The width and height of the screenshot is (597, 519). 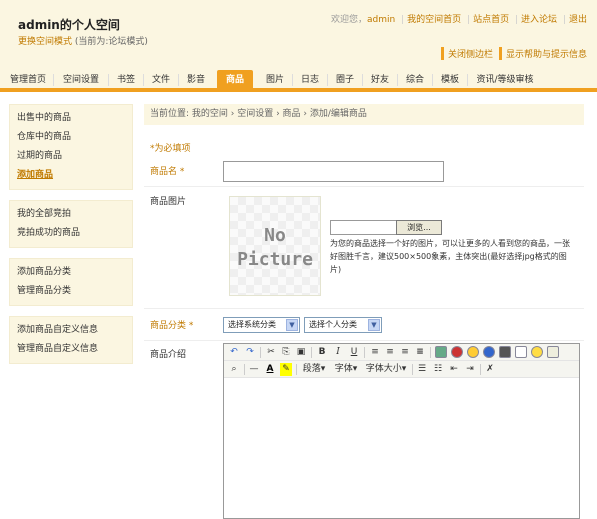 What do you see at coordinates (578, 20) in the screenshot?
I see `logout-link: 退出` at bounding box center [578, 20].